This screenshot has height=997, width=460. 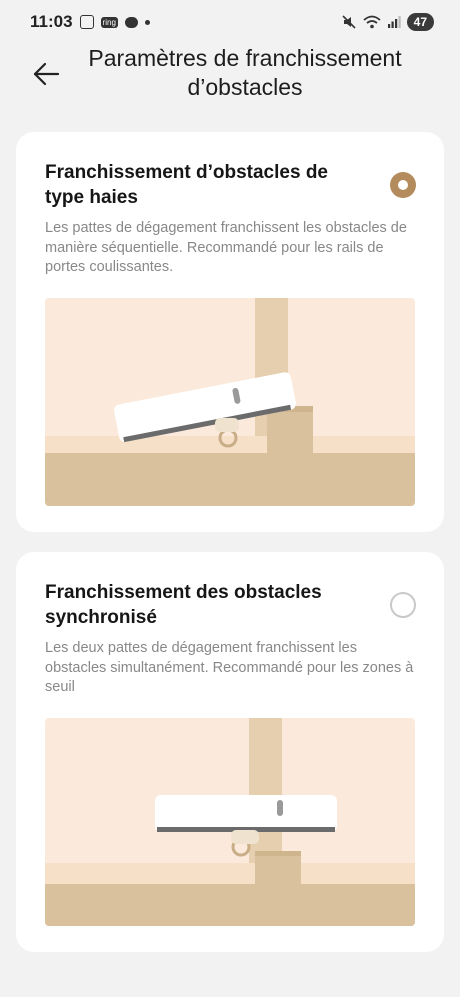 I want to click on page-header: Paramètres de franchissement d’obstacles, so click(x=230, y=76).